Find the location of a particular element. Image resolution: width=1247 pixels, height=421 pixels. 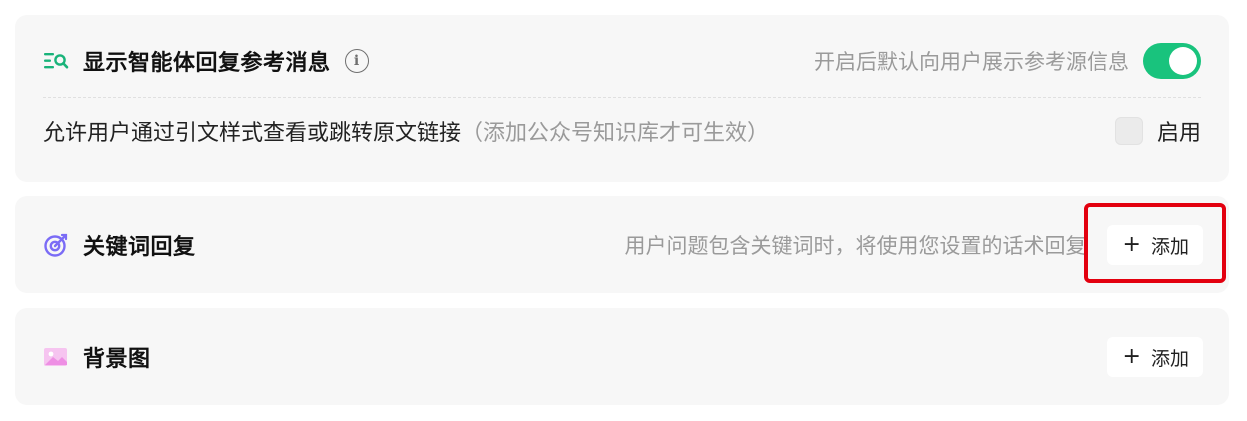

background-title: 背景图 is located at coordinates (117, 359).